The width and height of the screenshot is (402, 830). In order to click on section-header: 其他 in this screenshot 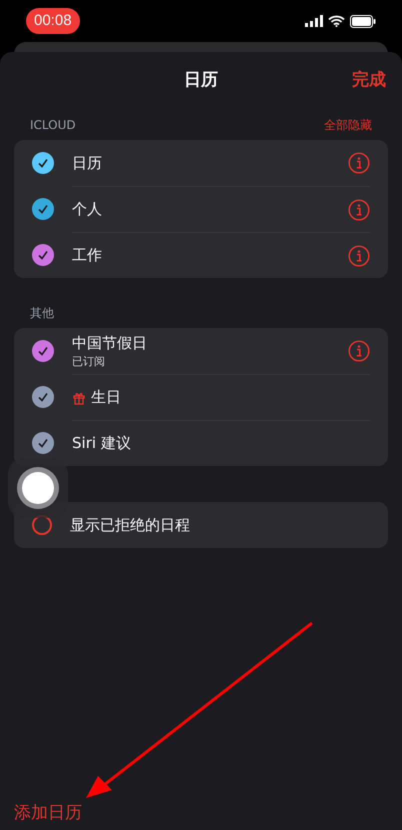, I will do `click(42, 313)`.